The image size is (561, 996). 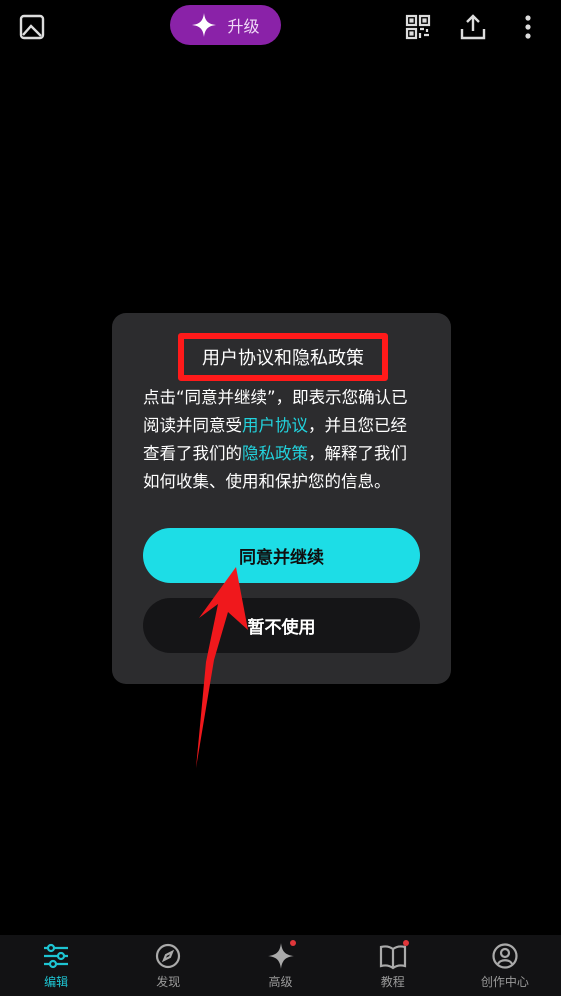 What do you see at coordinates (275, 453) in the screenshot?
I see `privacy-link: 隐私政策` at bounding box center [275, 453].